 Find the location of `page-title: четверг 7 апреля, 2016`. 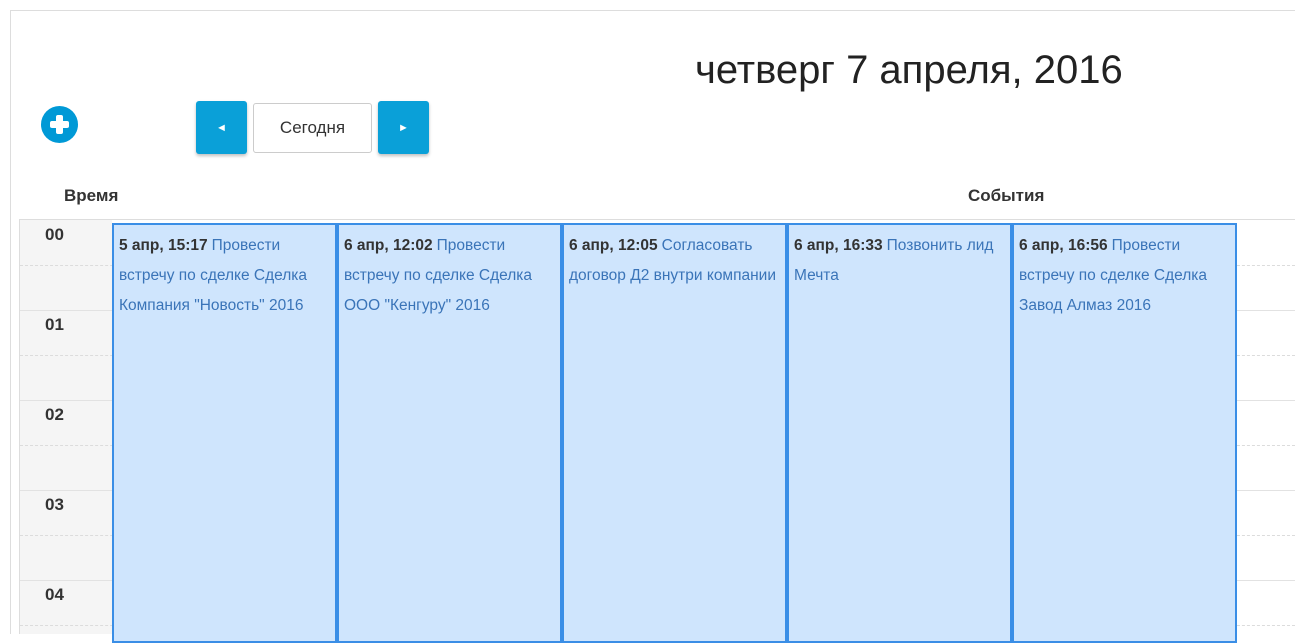

page-title: четверг 7 апреля, 2016 is located at coordinates (909, 70).